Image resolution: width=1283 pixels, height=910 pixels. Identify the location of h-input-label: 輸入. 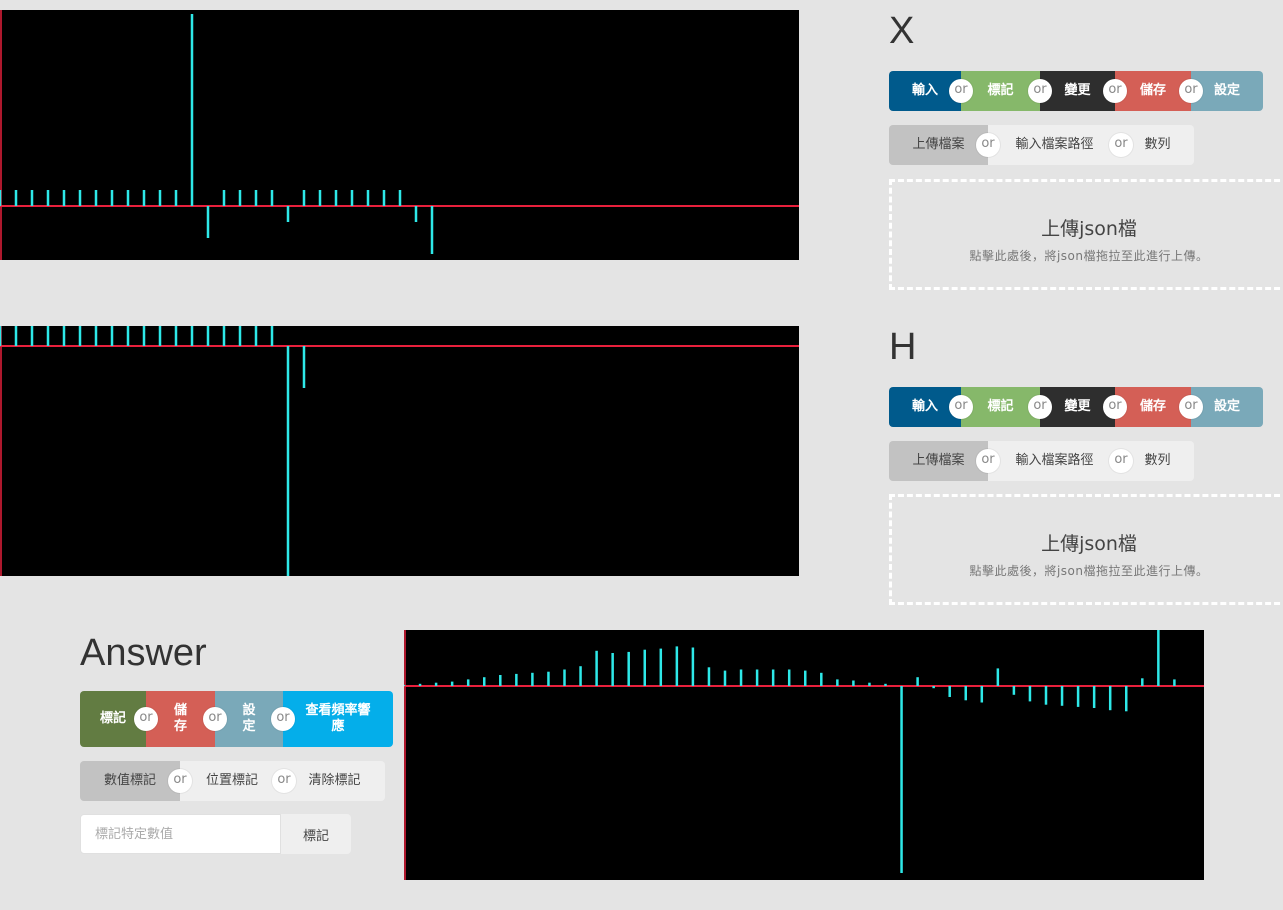
(924, 406).